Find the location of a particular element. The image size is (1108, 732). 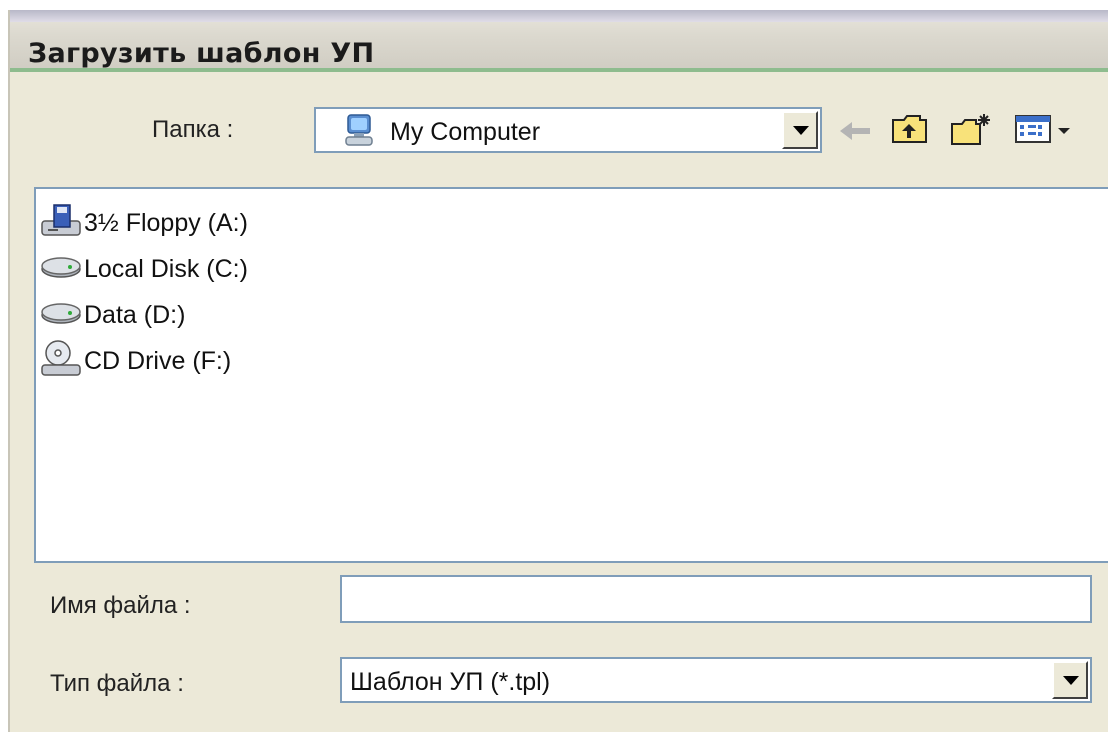

list-item-label: Local Disk (C:) is located at coordinates (166, 268).